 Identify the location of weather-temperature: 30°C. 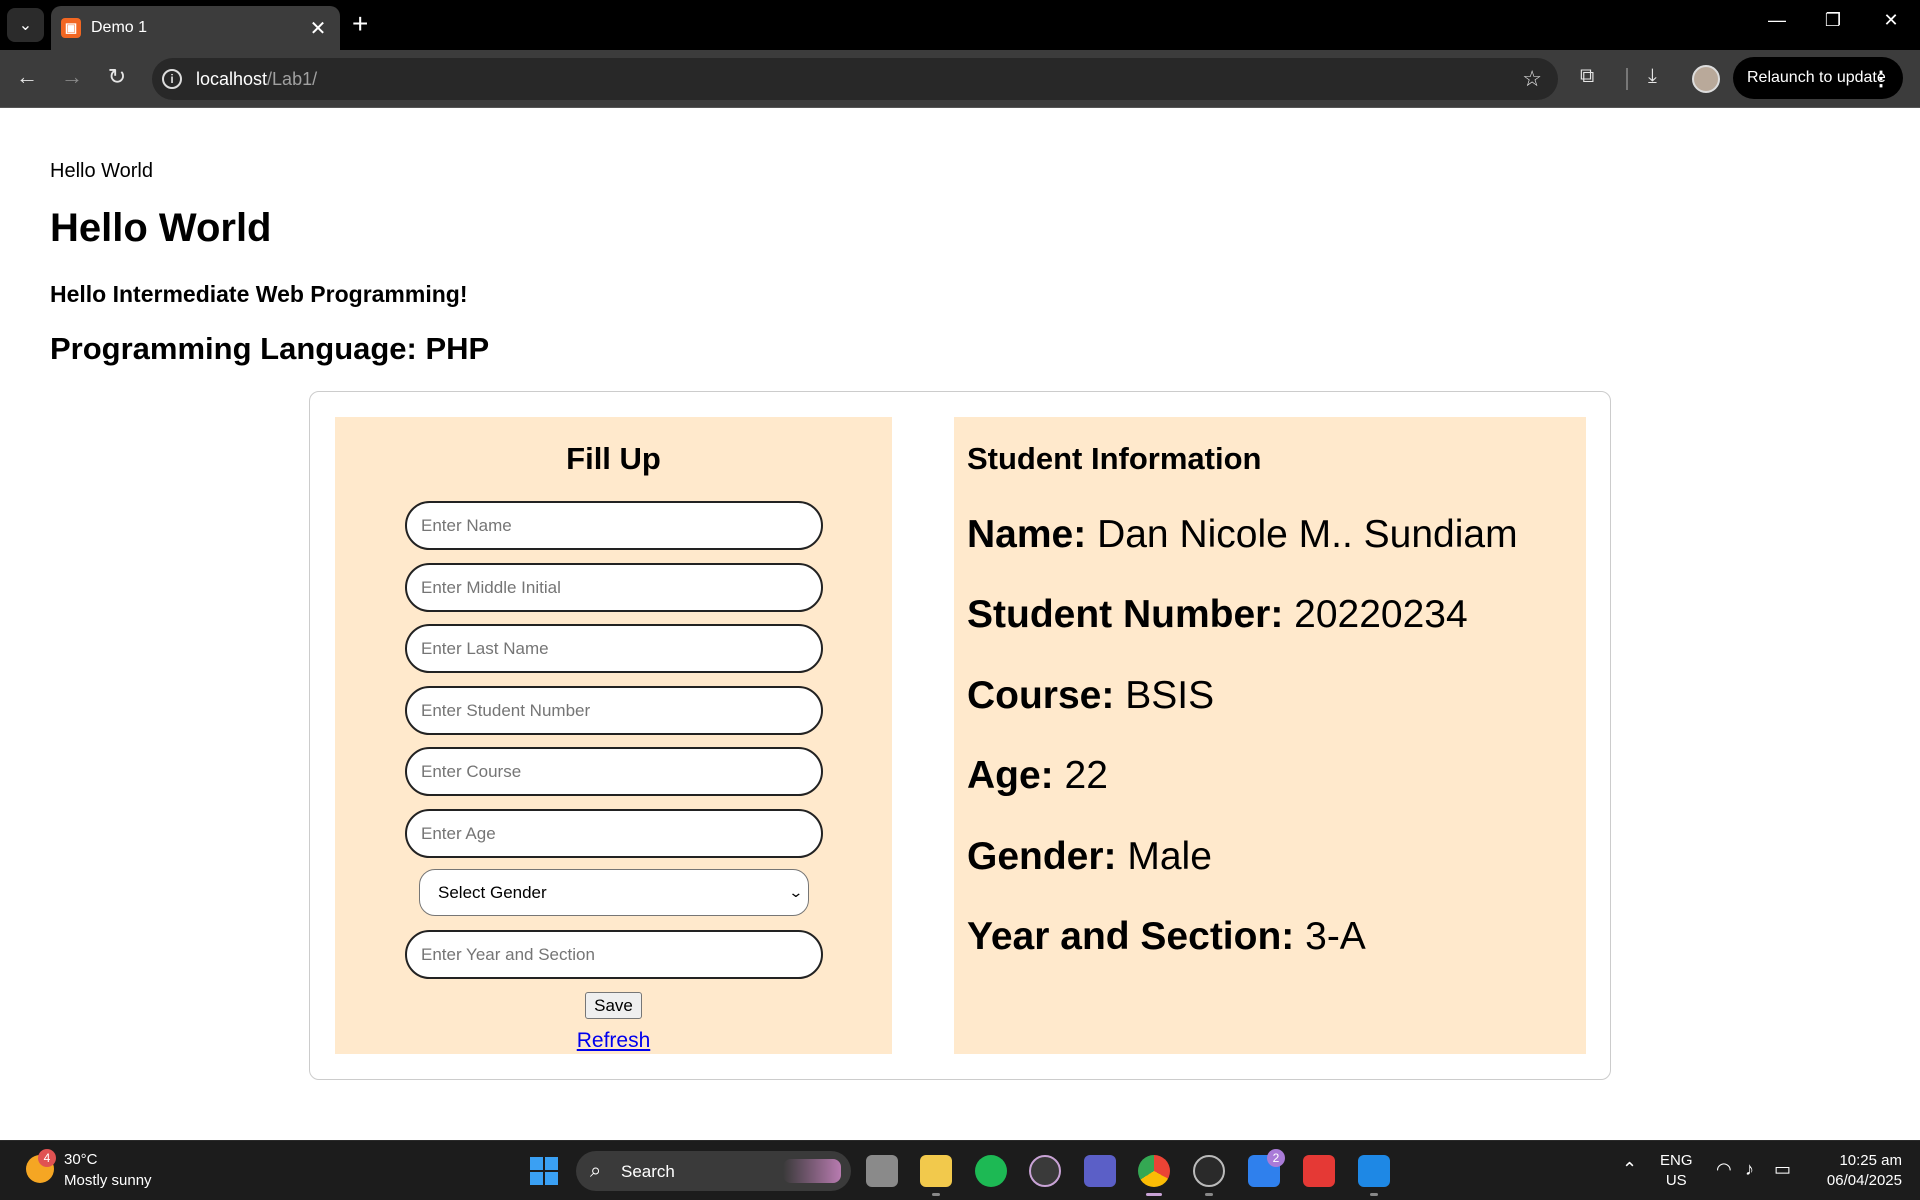
(81, 1159).